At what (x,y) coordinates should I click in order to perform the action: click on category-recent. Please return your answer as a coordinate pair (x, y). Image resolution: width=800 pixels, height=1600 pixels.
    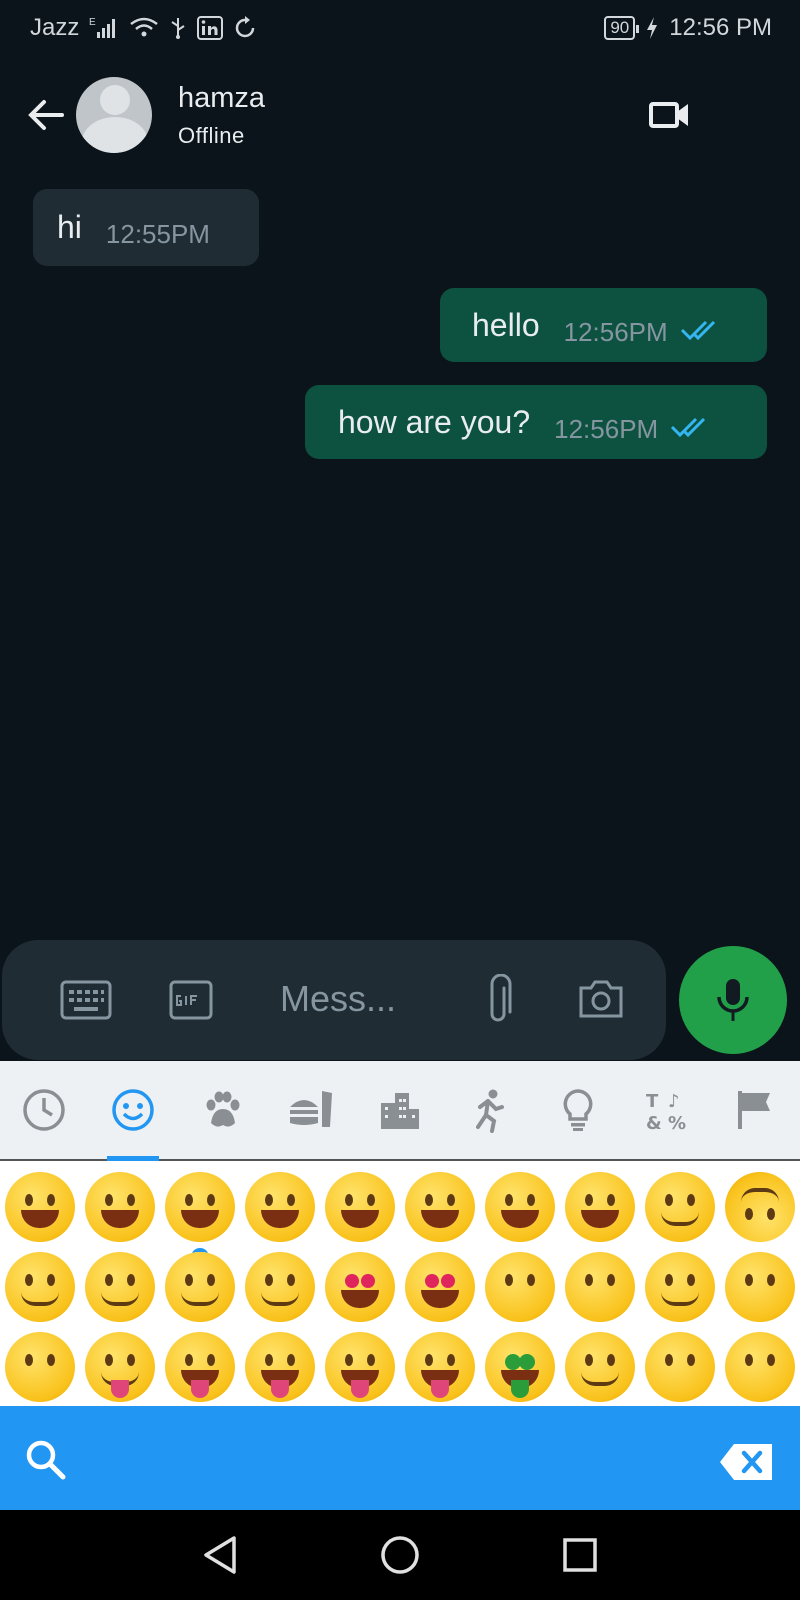
    Looking at the image, I should click on (44, 1110).